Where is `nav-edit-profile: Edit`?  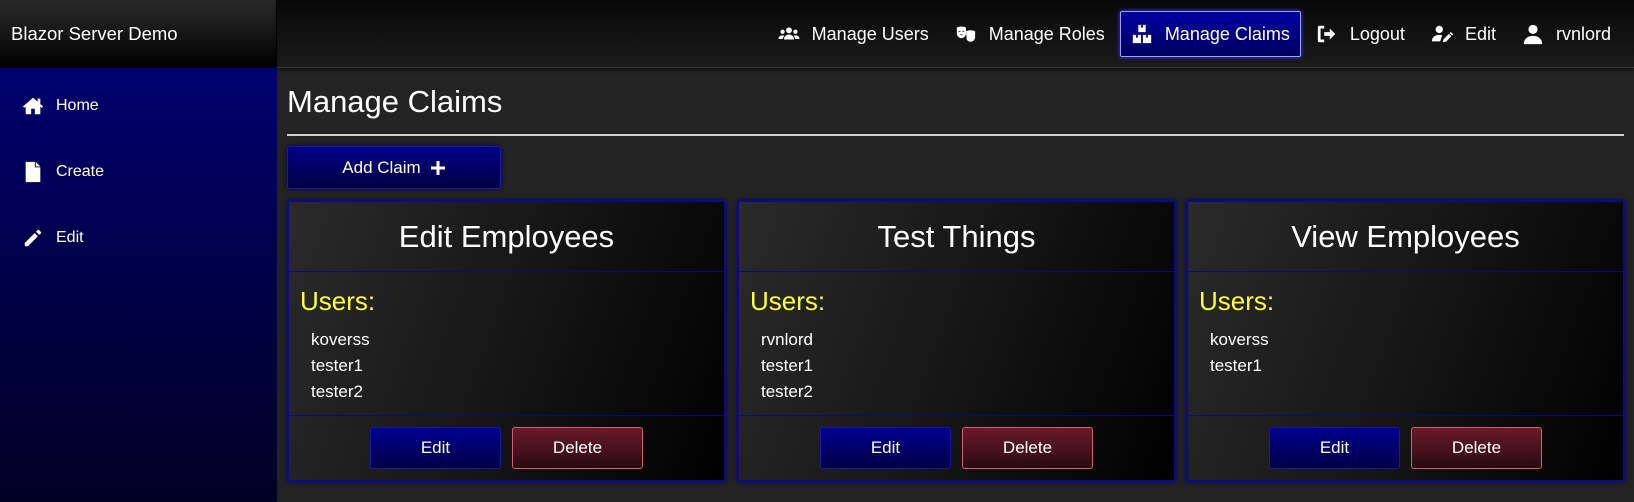 nav-edit-profile: Edit is located at coordinates (1463, 34).